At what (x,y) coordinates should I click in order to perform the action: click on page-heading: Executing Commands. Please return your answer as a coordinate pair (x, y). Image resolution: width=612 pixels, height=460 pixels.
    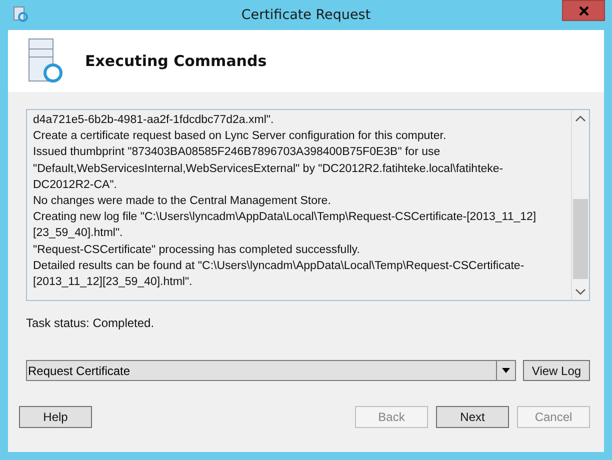
    Looking at the image, I should click on (176, 61).